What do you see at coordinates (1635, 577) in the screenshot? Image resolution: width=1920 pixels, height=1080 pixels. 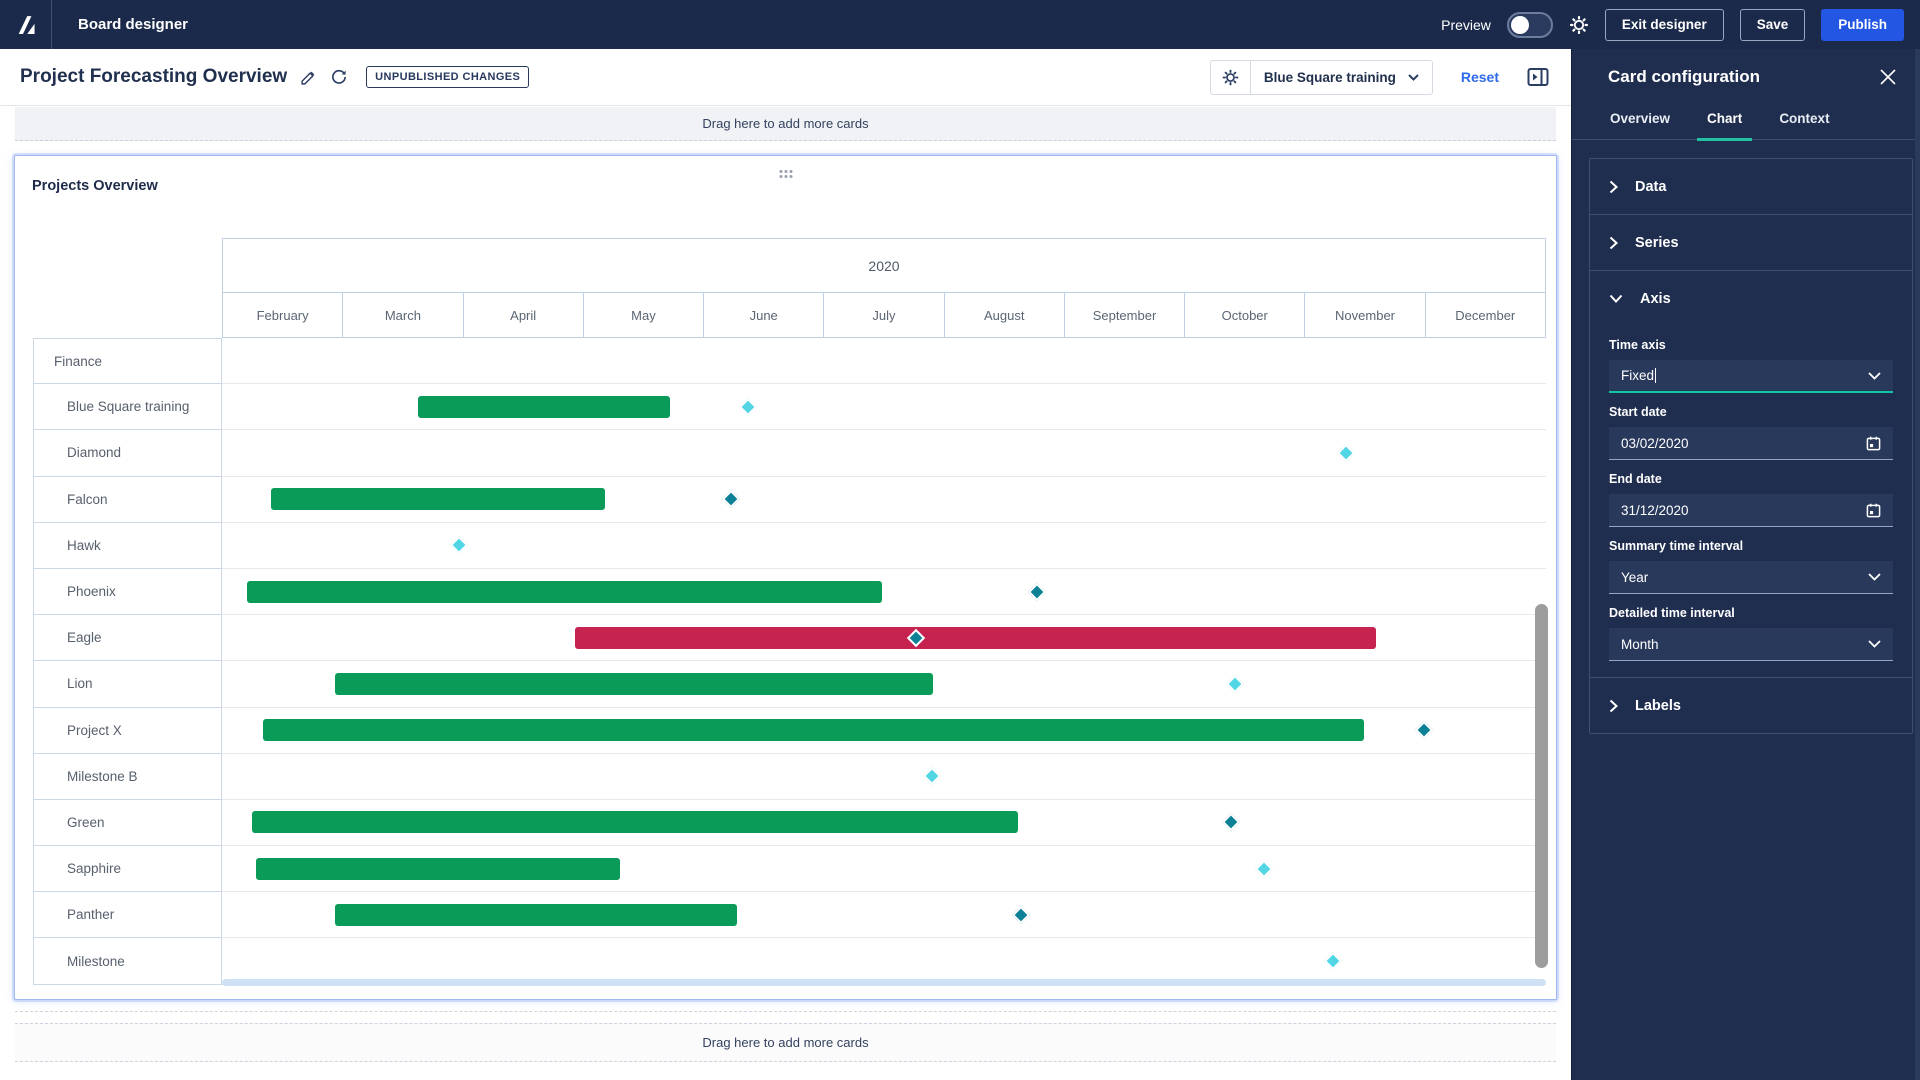 I see `summary-interval-value: Year` at bounding box center [1635, 577].